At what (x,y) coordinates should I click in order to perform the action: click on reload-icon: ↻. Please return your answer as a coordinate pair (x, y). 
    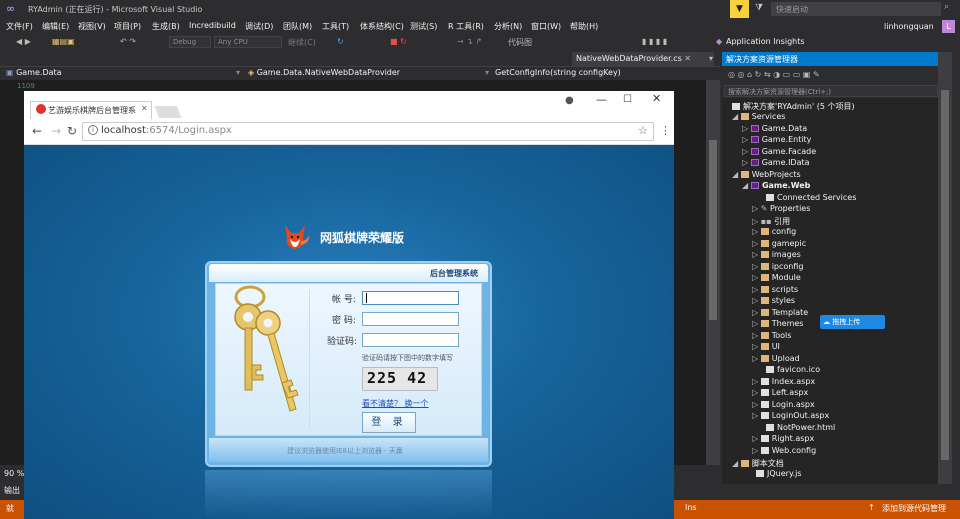
    Looking at the image, I should click on (72, 131).